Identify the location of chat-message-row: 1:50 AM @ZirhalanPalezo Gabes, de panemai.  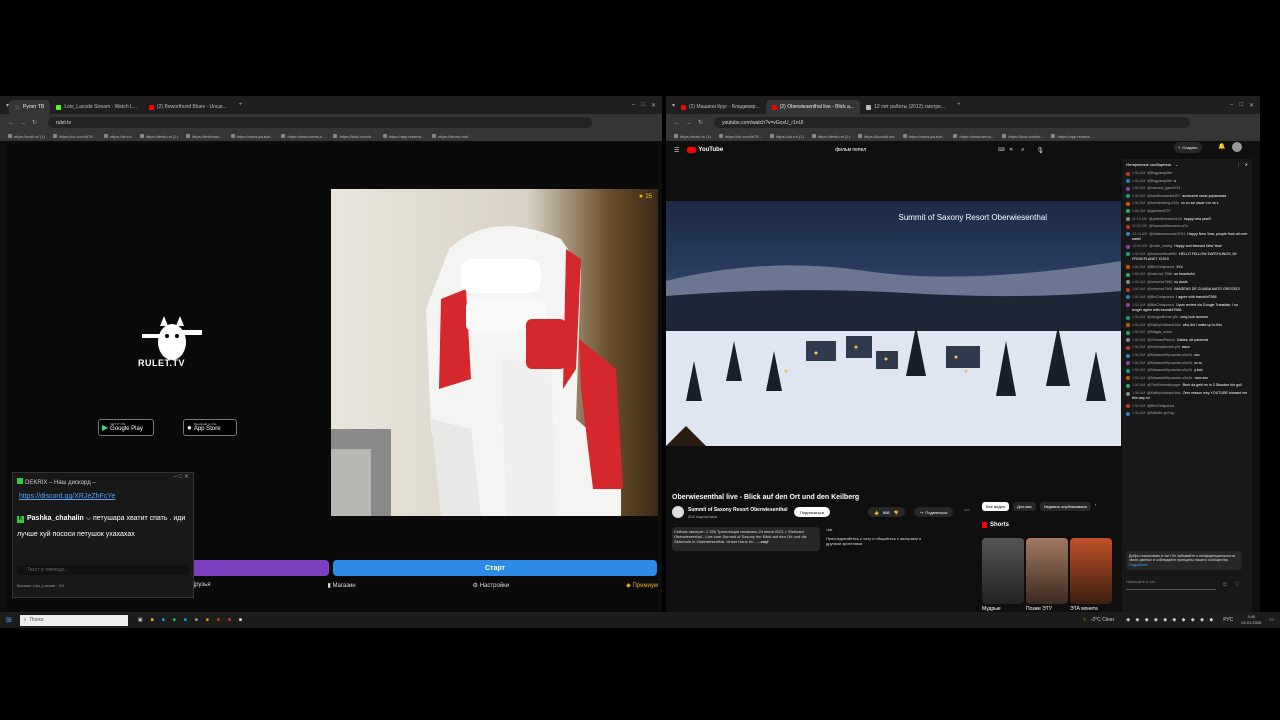
(1187, 340).